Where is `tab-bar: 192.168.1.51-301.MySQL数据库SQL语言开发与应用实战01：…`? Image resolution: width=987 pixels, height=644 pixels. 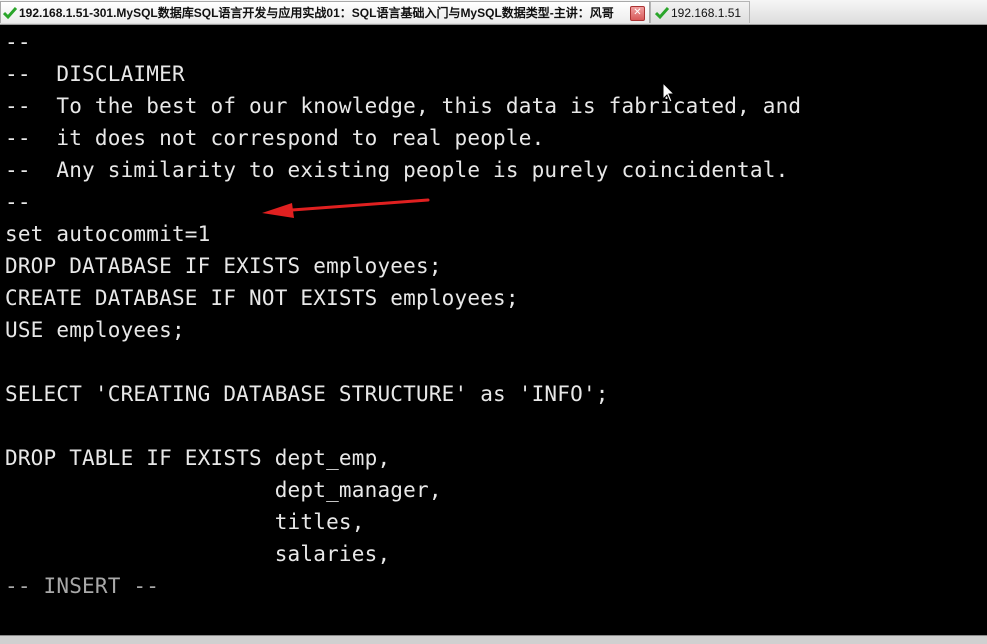 tab-bar: 192.168.1.51-301.MySQL数据库SQL语言开发与应用实战01：… is located at coordinates (493, 12).